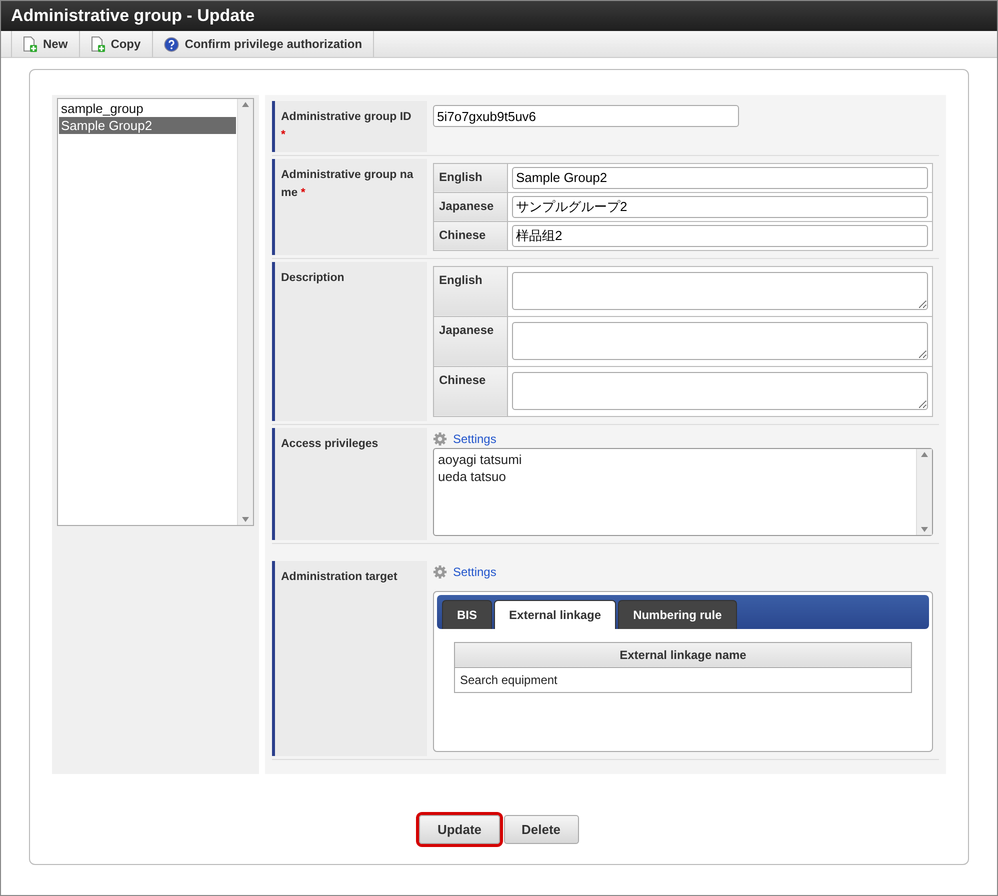  I want to click on field-label: Access privileges, so click(349, 484).